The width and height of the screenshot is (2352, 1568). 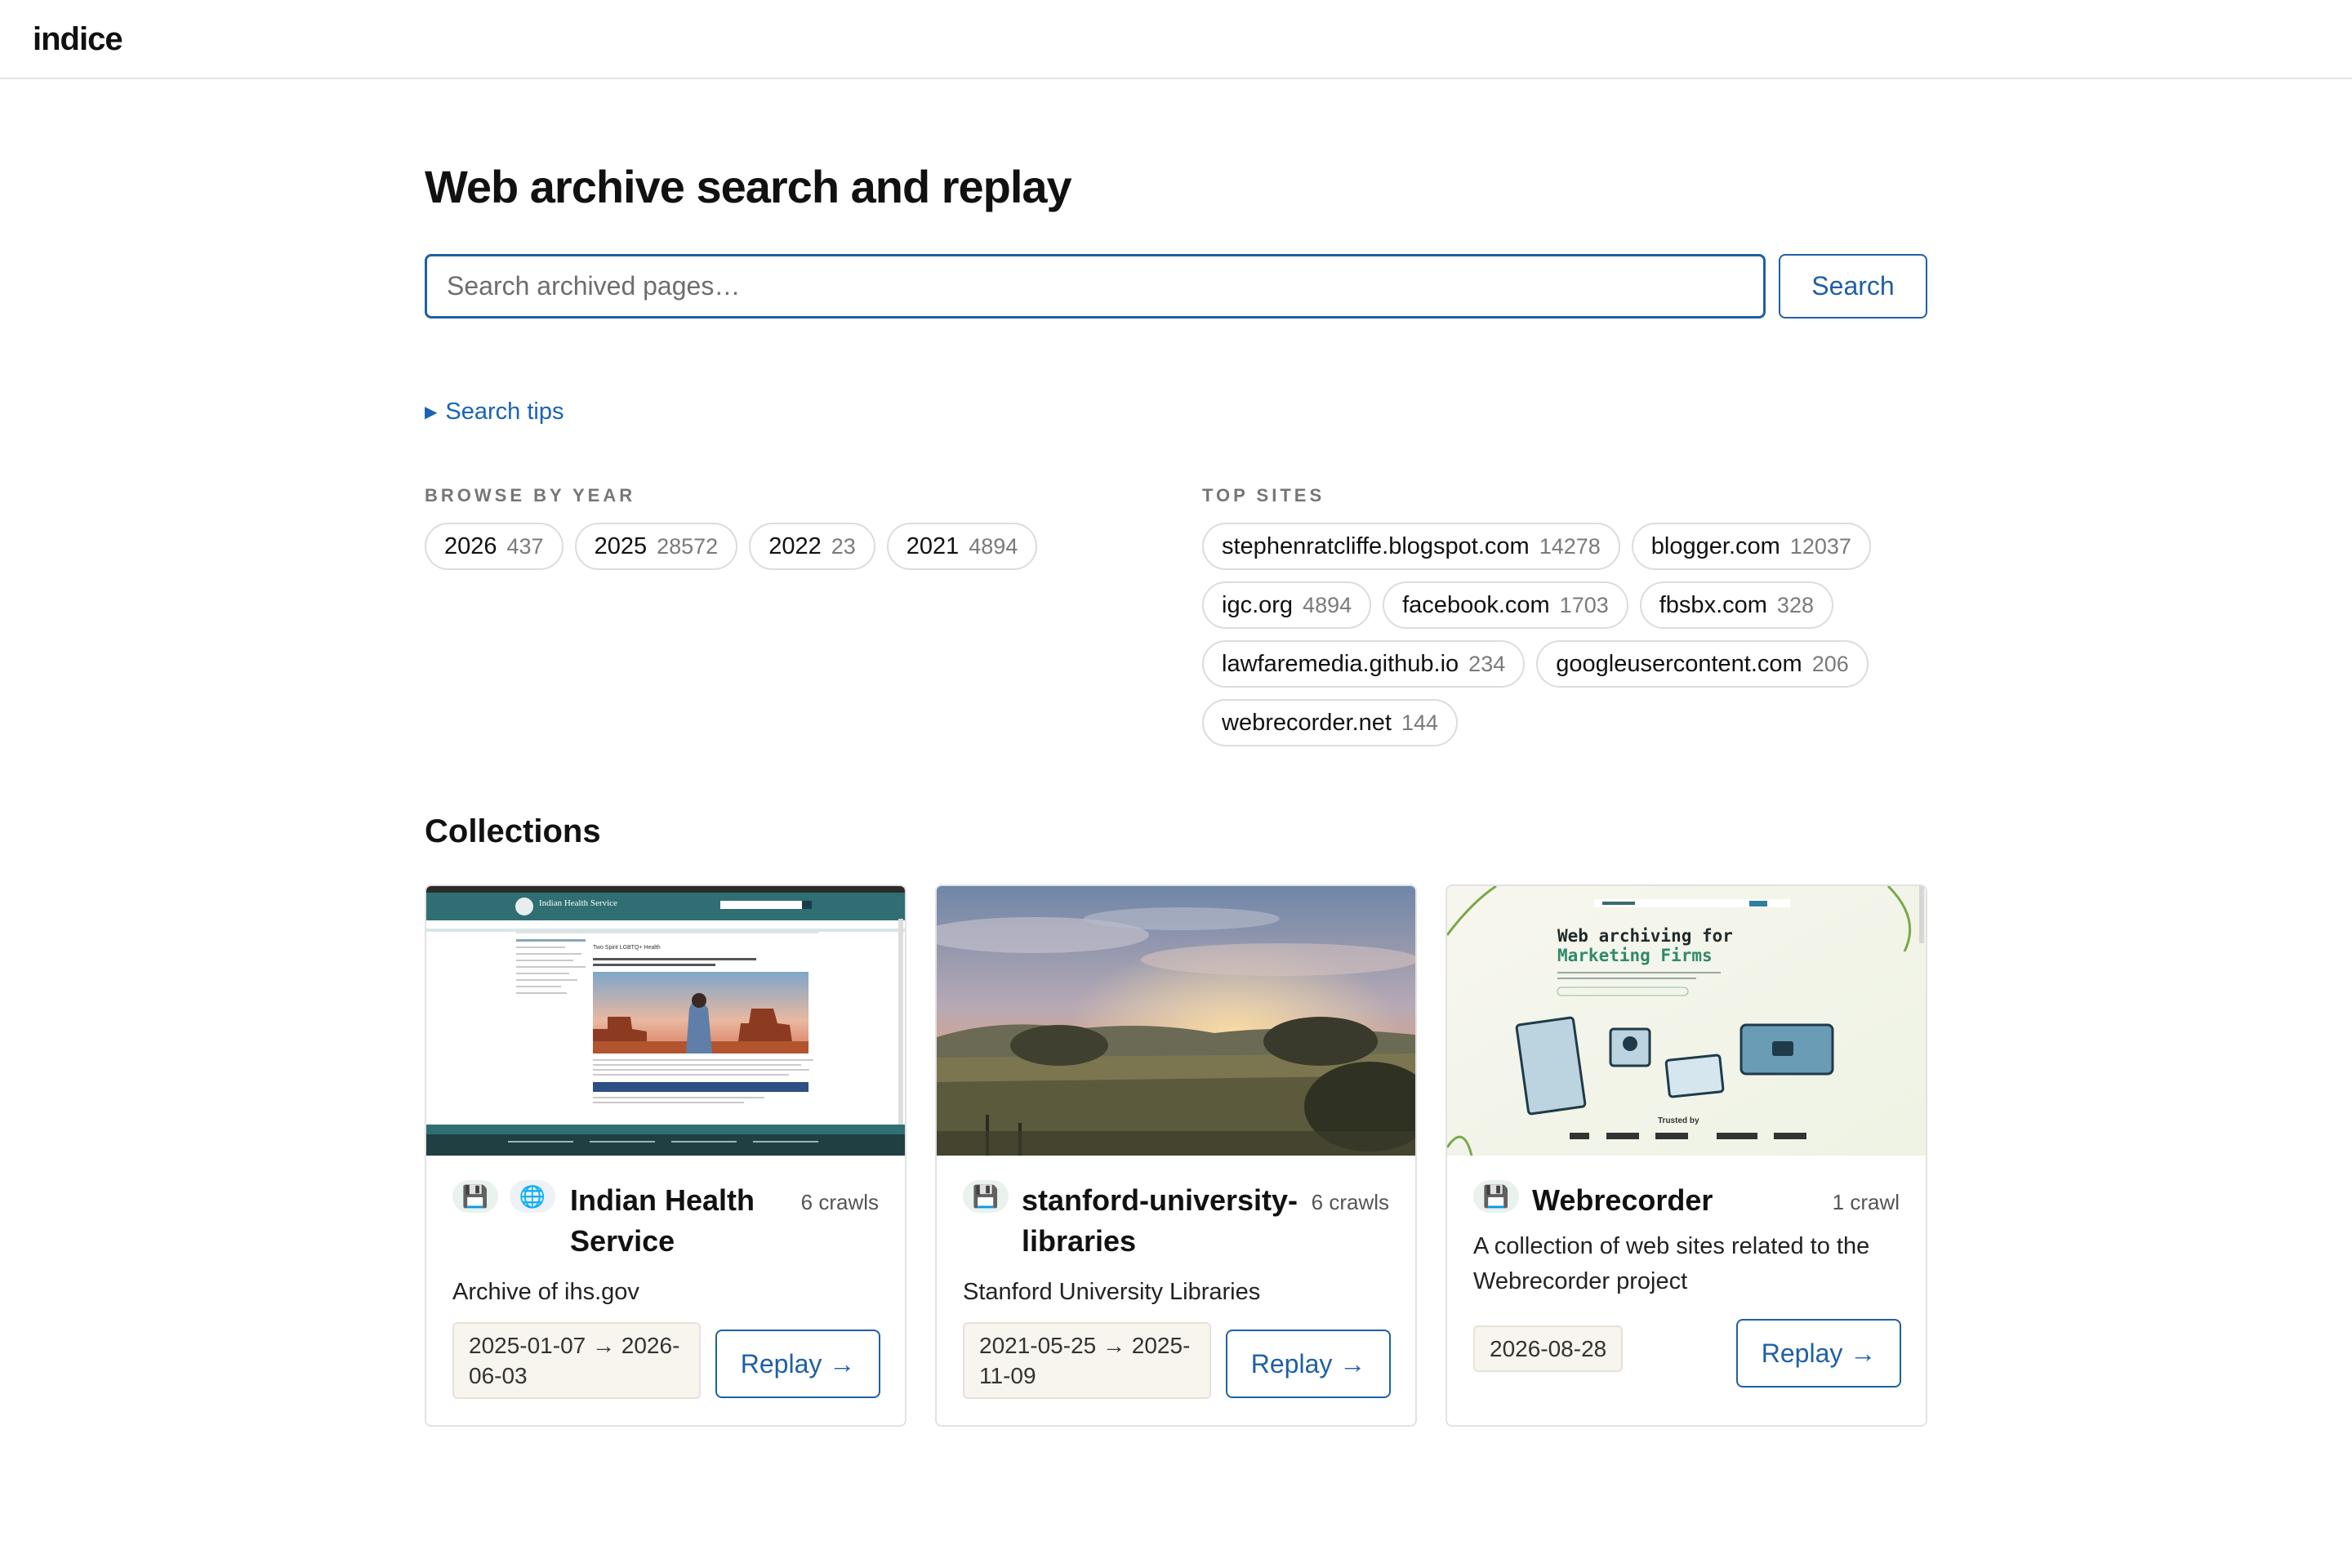 I want to click on top-site-chip: igc.org 4894, so click(x=1287, y=605).